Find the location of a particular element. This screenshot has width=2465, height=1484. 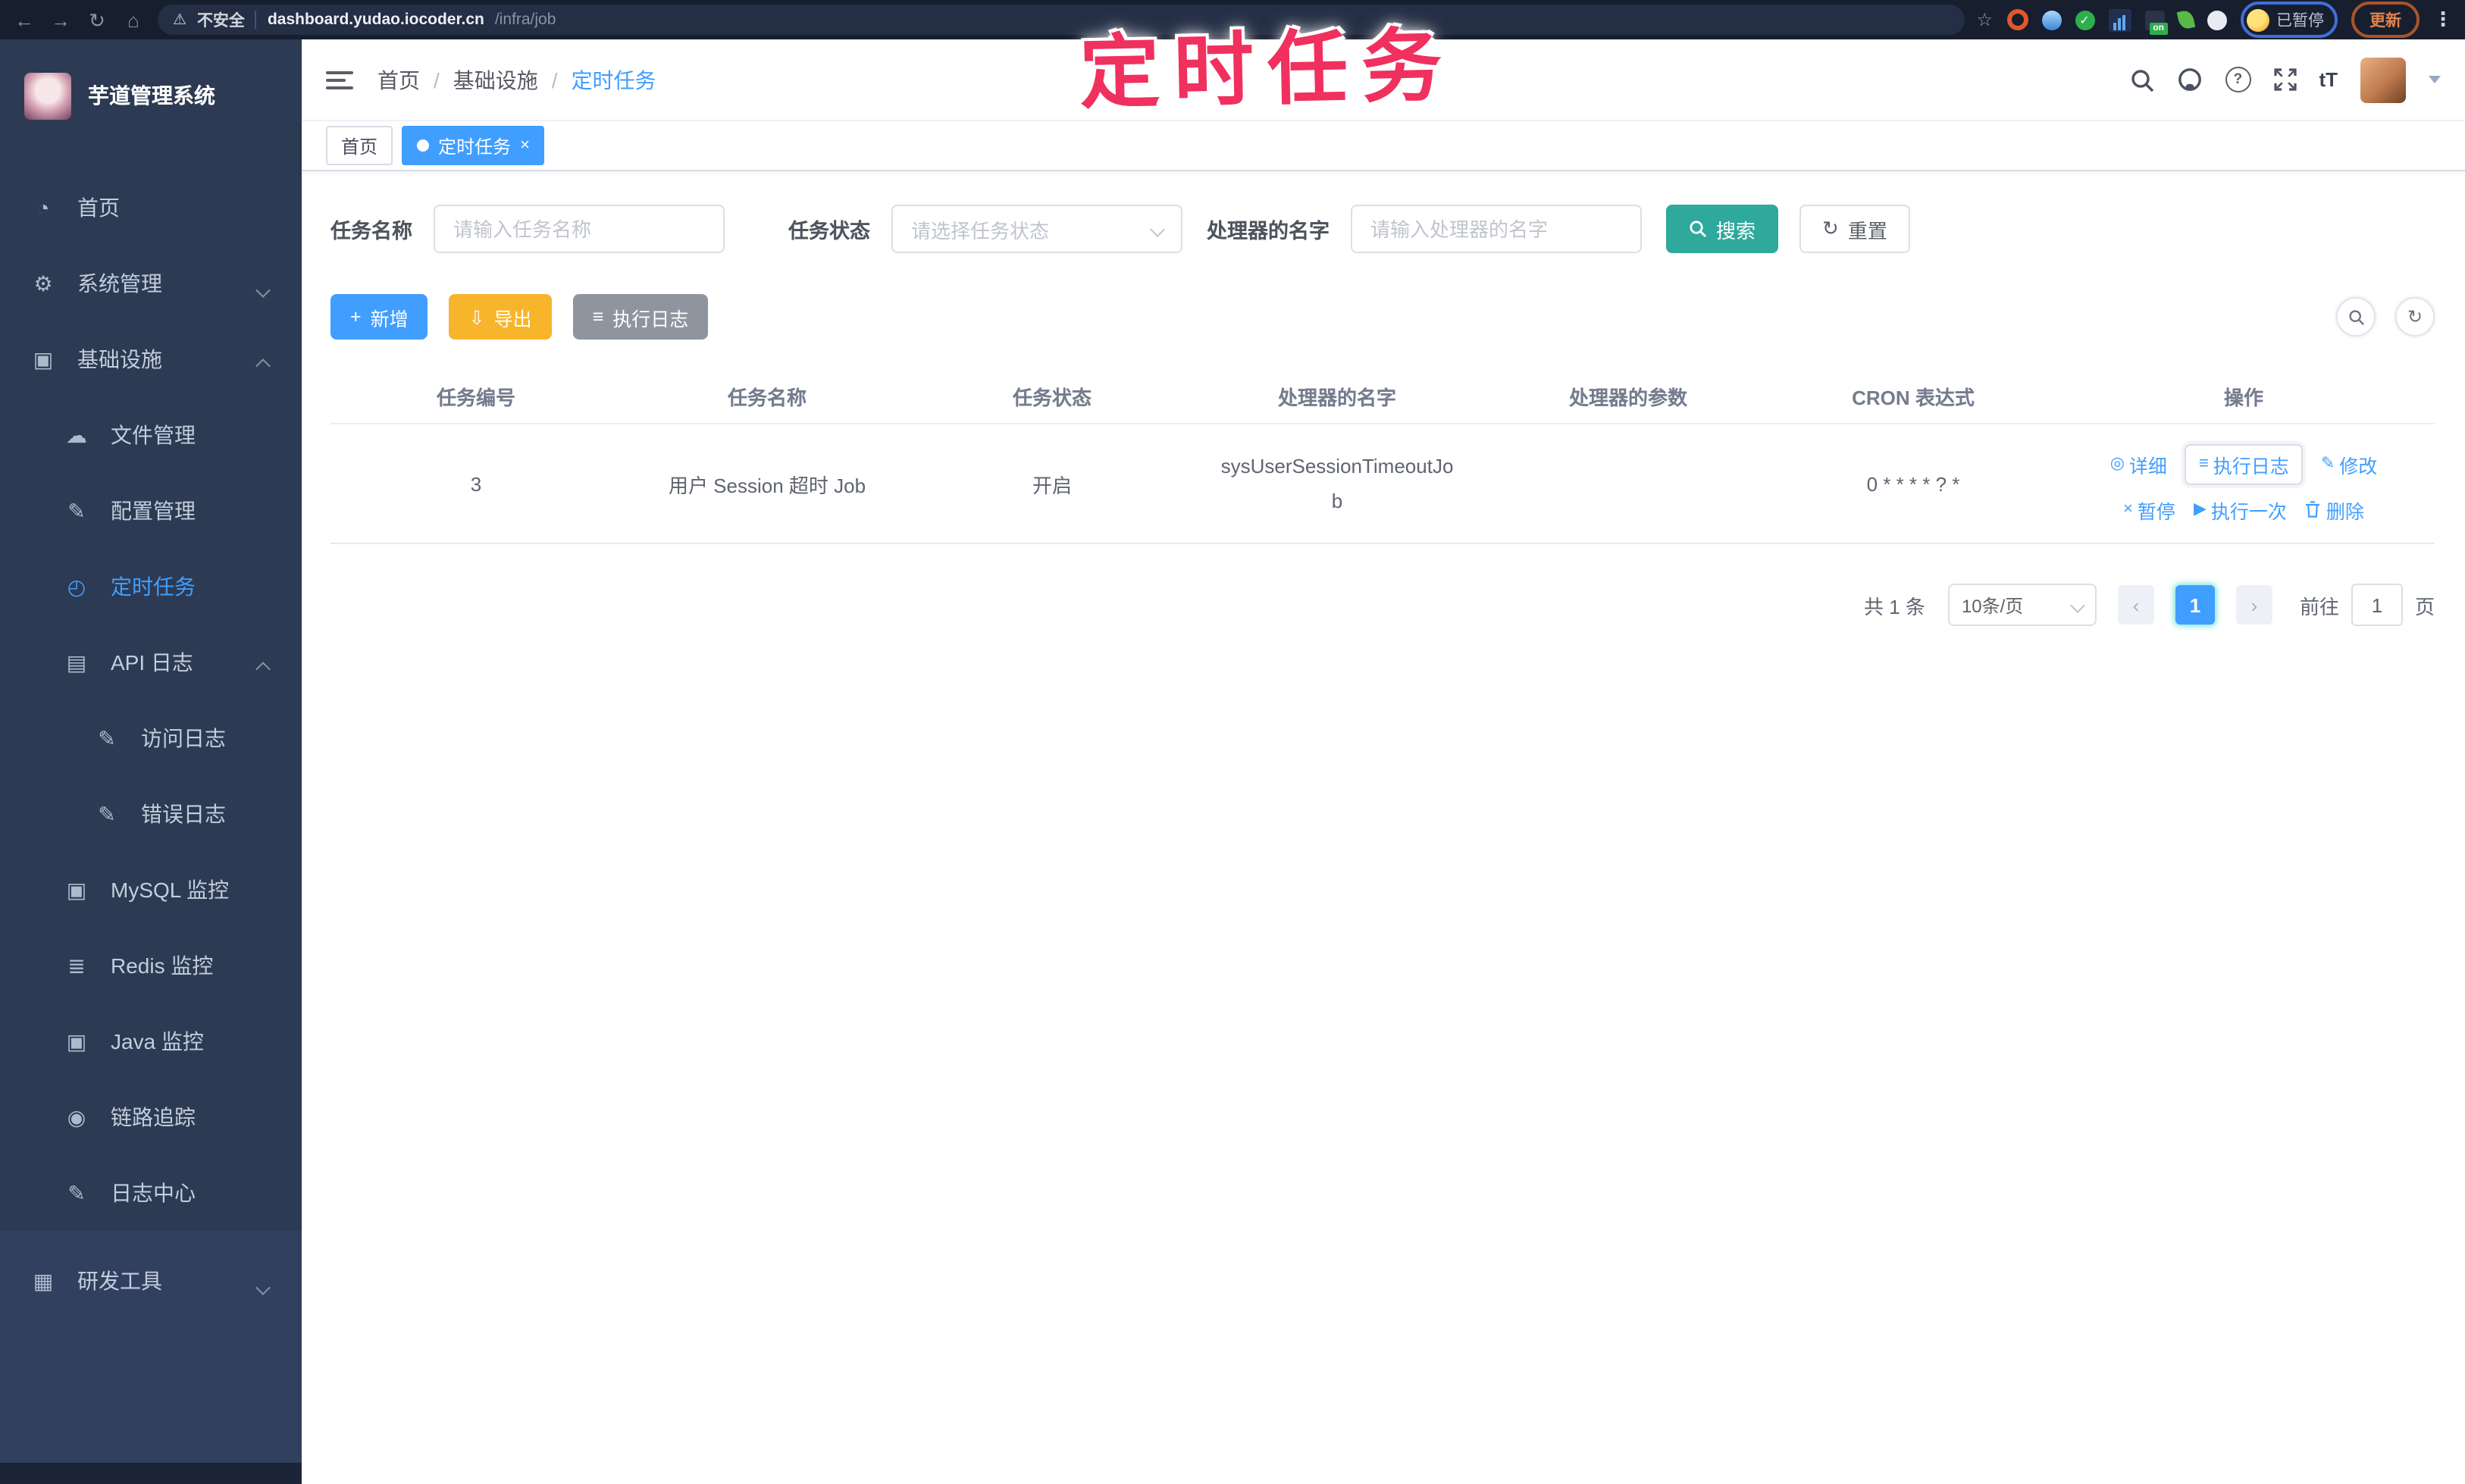

dashboard-icon: ◔ is located at coordinates (43, 208).